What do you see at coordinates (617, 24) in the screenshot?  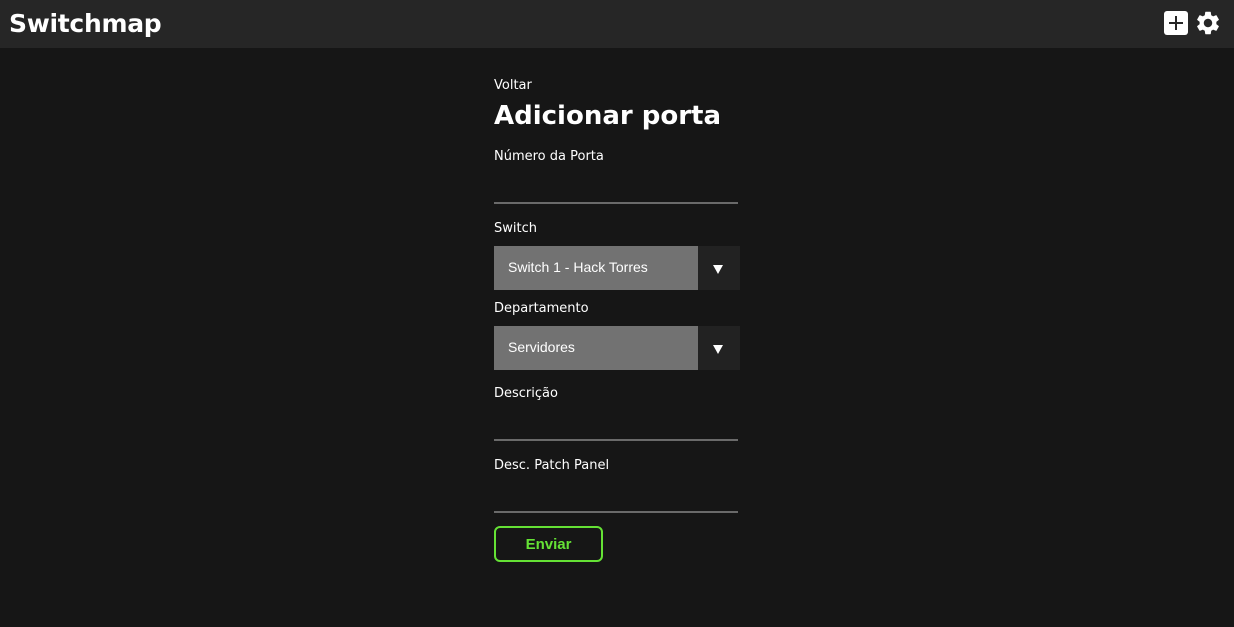 I see `top-bar: Switchmap` at bounding box center [617, 24].